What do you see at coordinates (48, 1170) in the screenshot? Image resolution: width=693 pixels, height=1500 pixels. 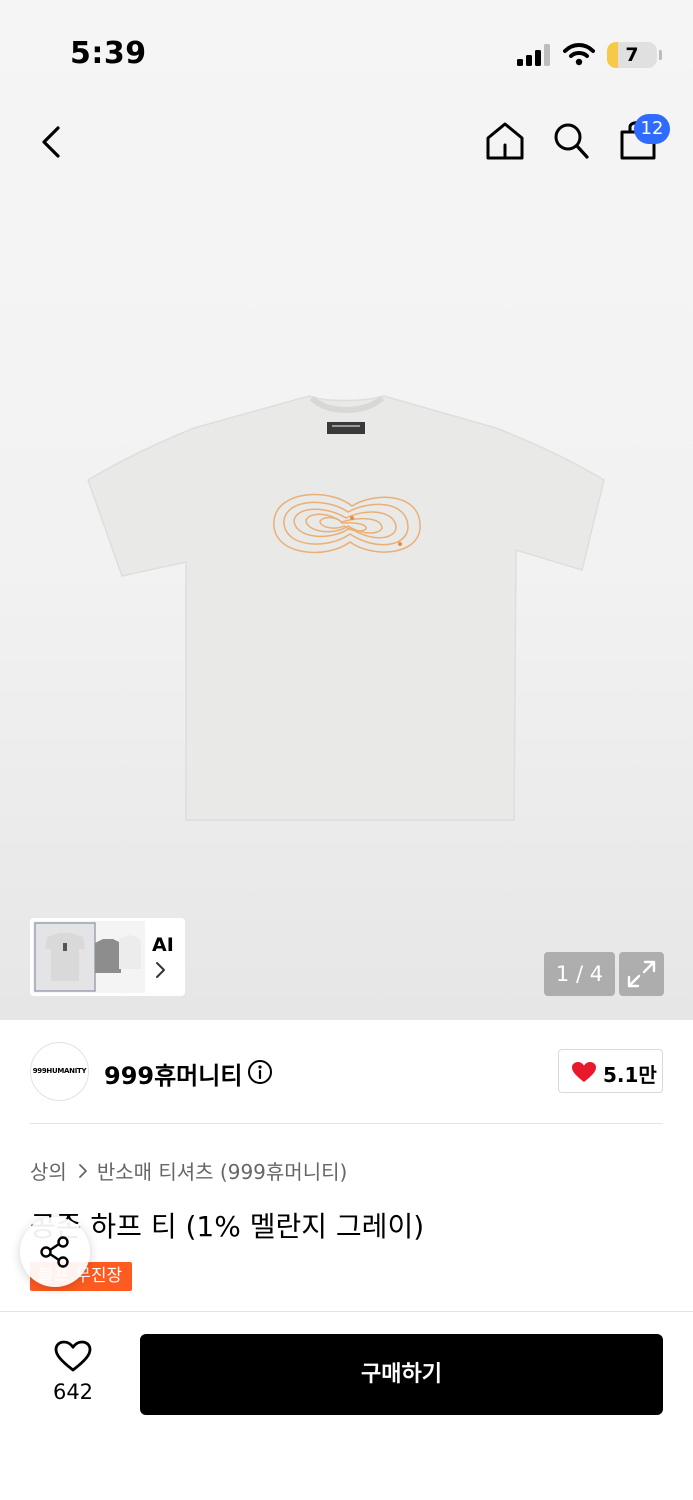 I see `breadcrumb-item-category: 상의` at bounding box center [48, 1170].